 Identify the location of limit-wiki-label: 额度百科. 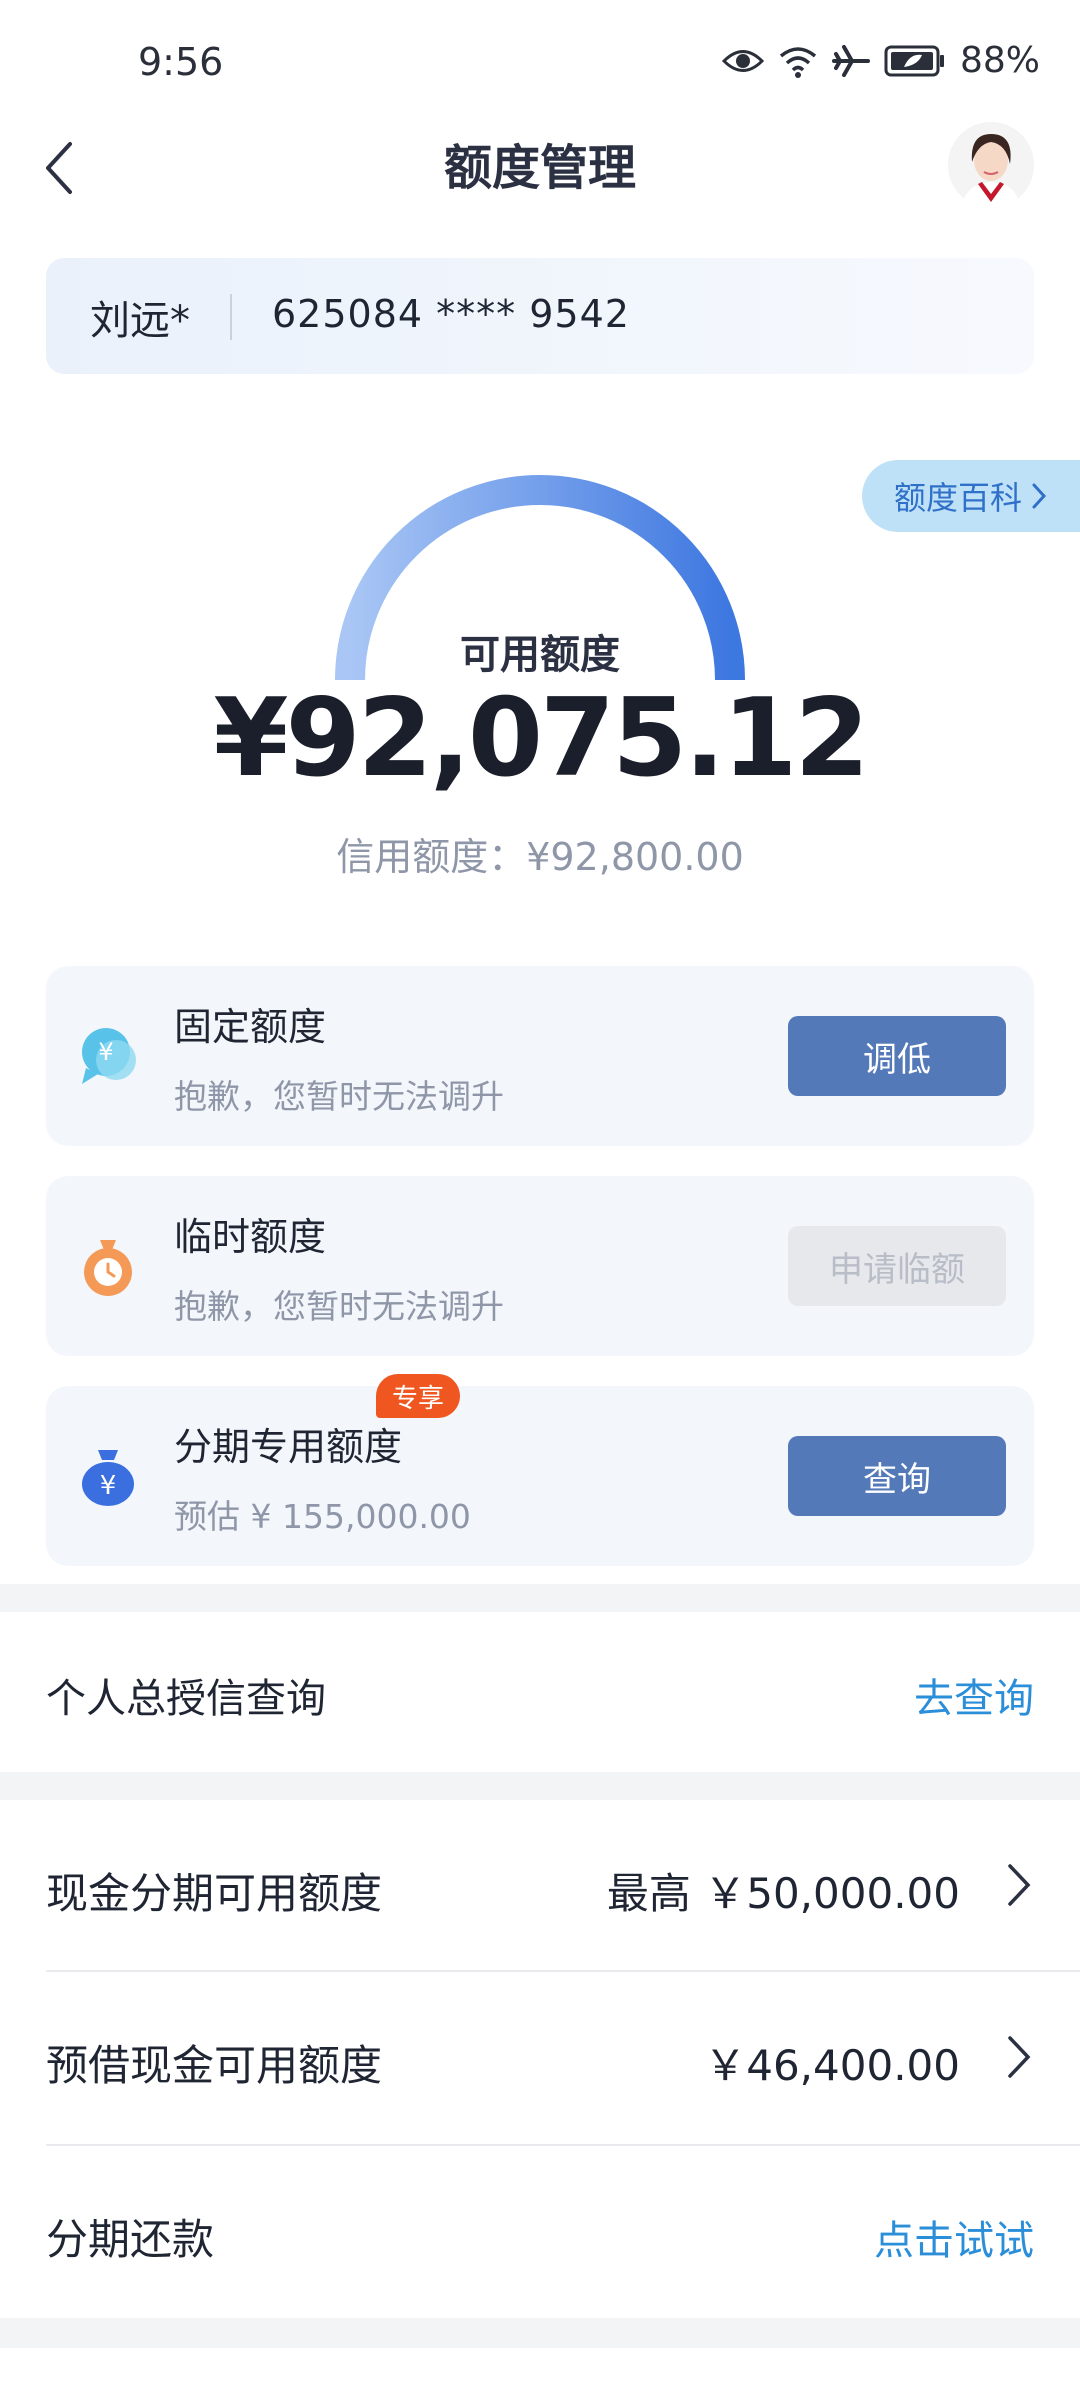
(957, 498).